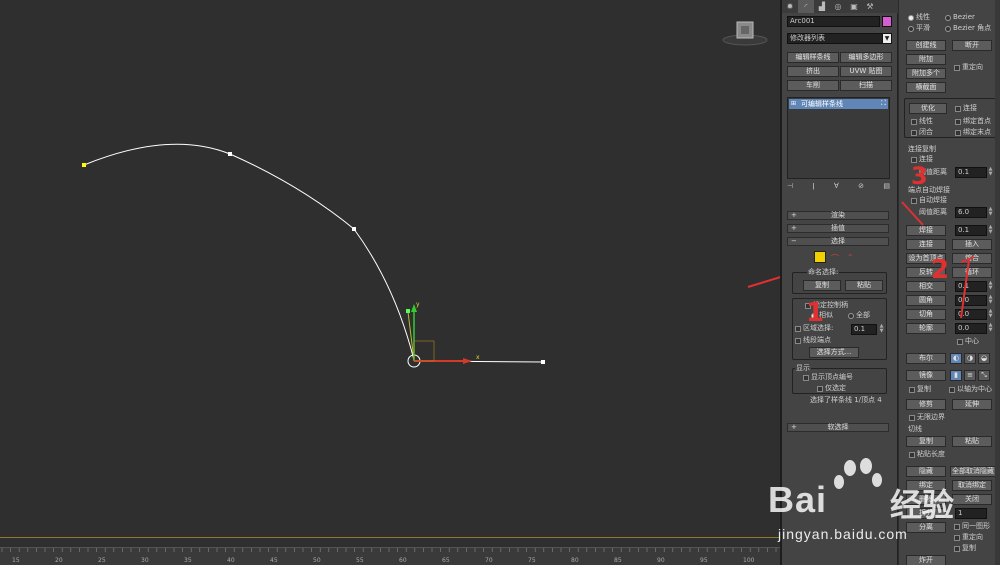 This screenshot has height=565, width=1000. Describe the element at coordinates (972, 404) in the screenshot. I see `extend-button: 延伸` at that location.